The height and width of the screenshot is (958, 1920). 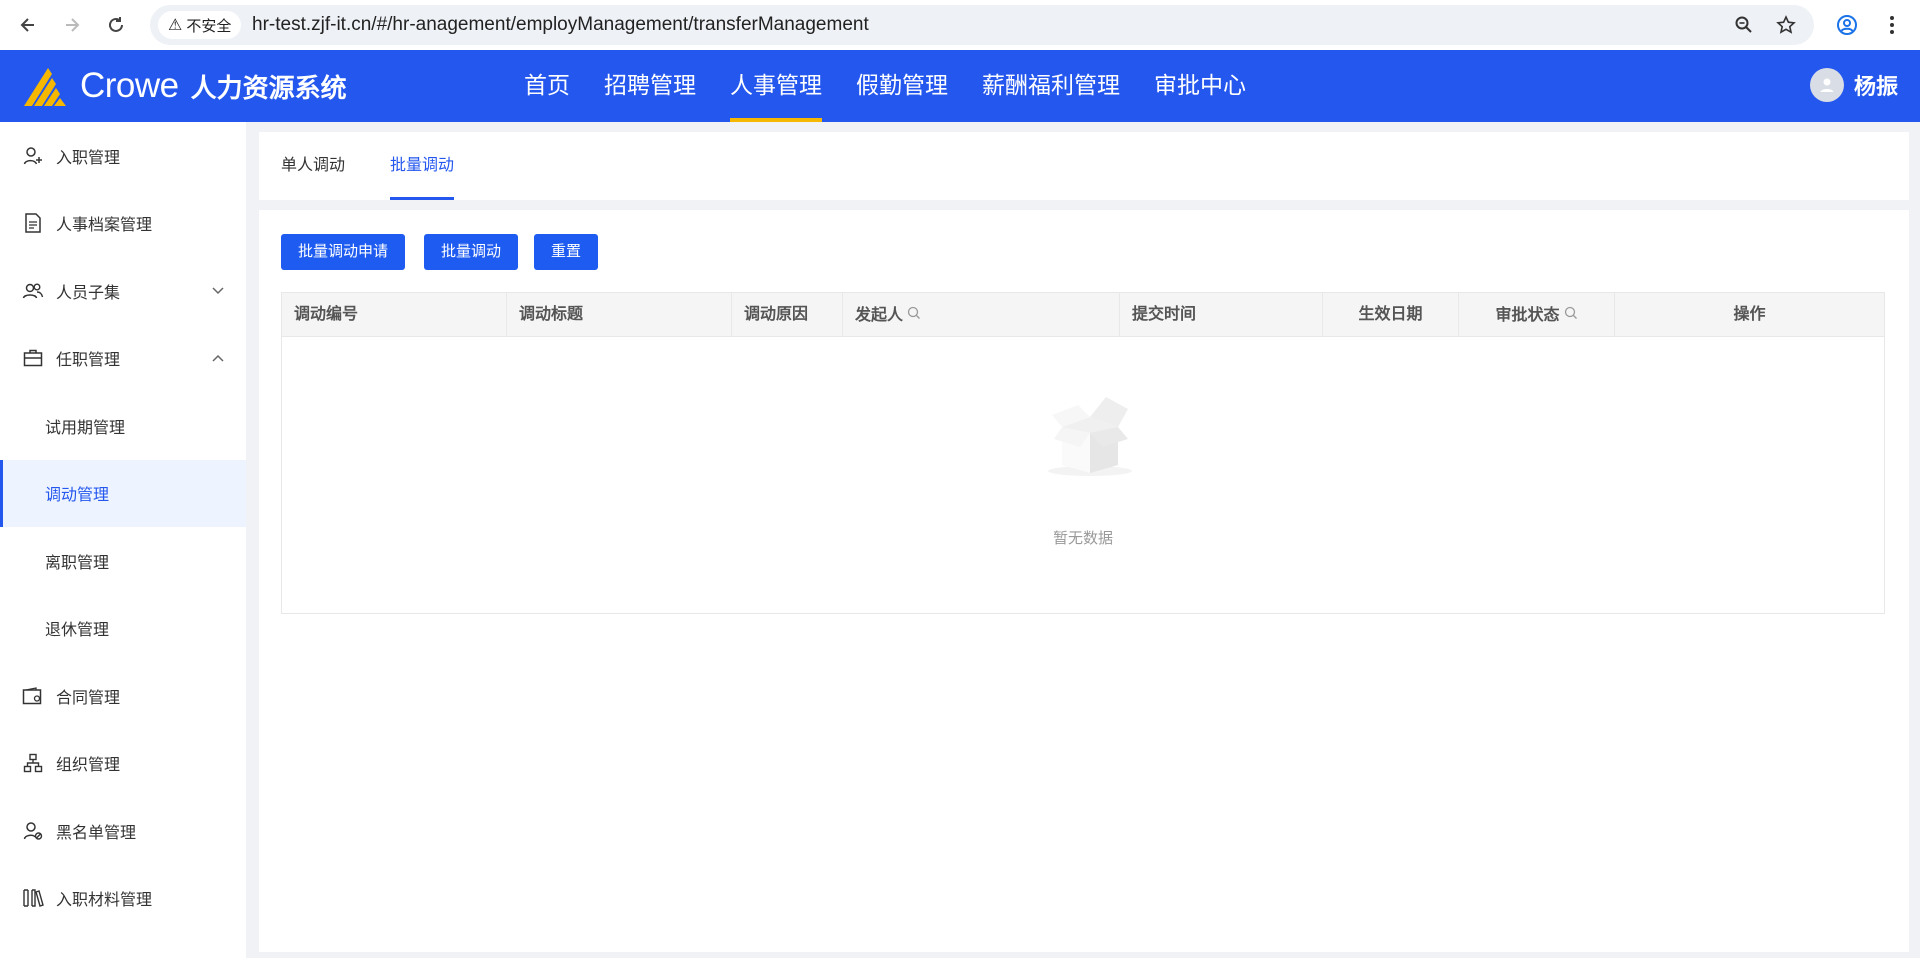 I want to click on empty-text: 暂无数据, so click(x=1082, y=538).